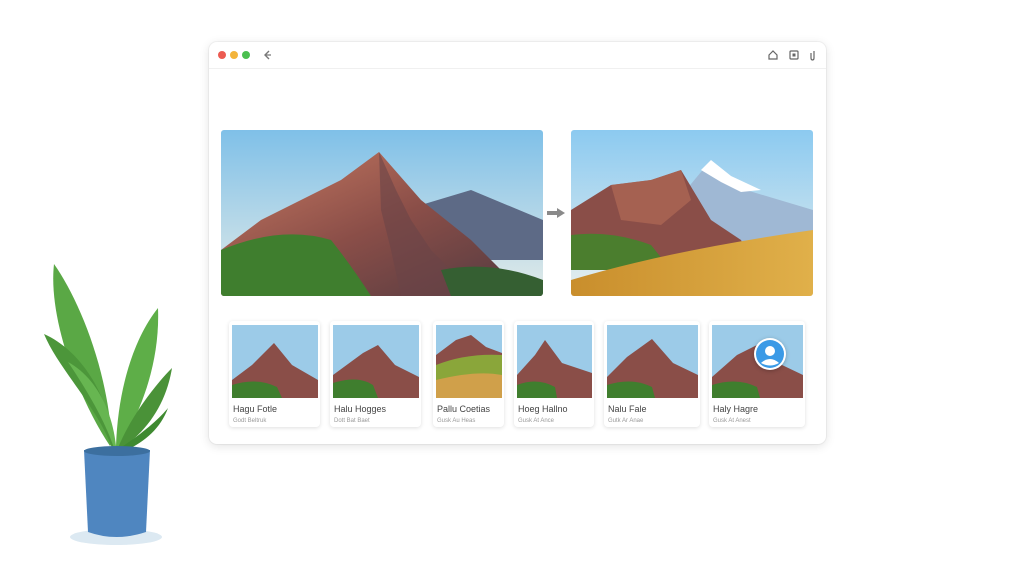  Describe the element at coordinates (250, 421) in the screenshot. I see `thumbnail-subtitle: Godt Beltruk` at that location.